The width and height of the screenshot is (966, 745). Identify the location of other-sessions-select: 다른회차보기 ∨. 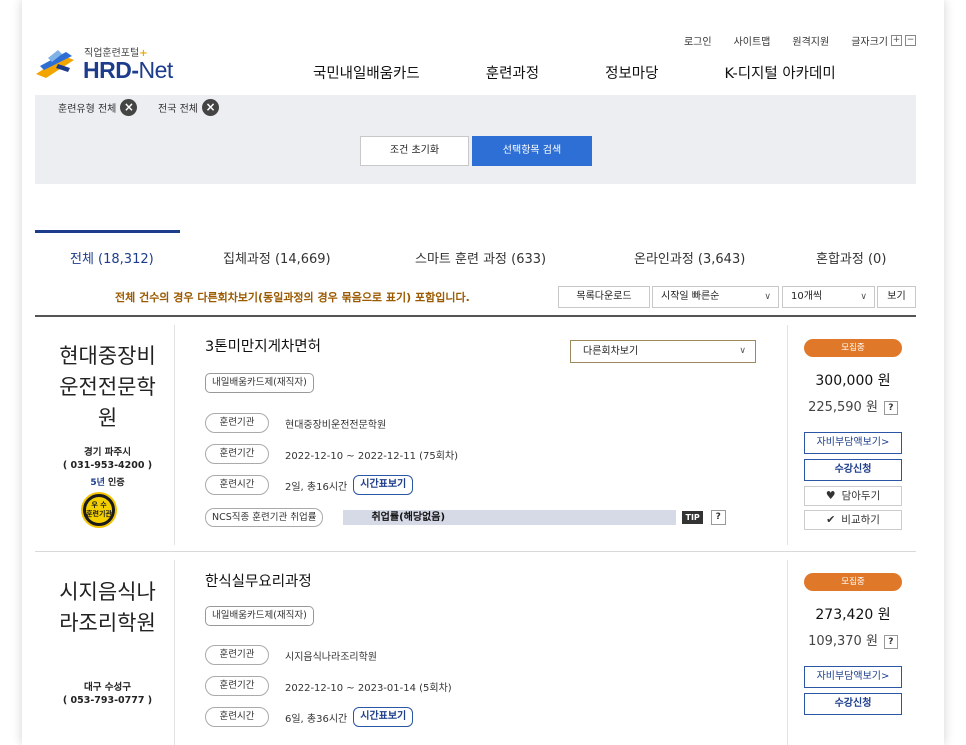
(663, 351).